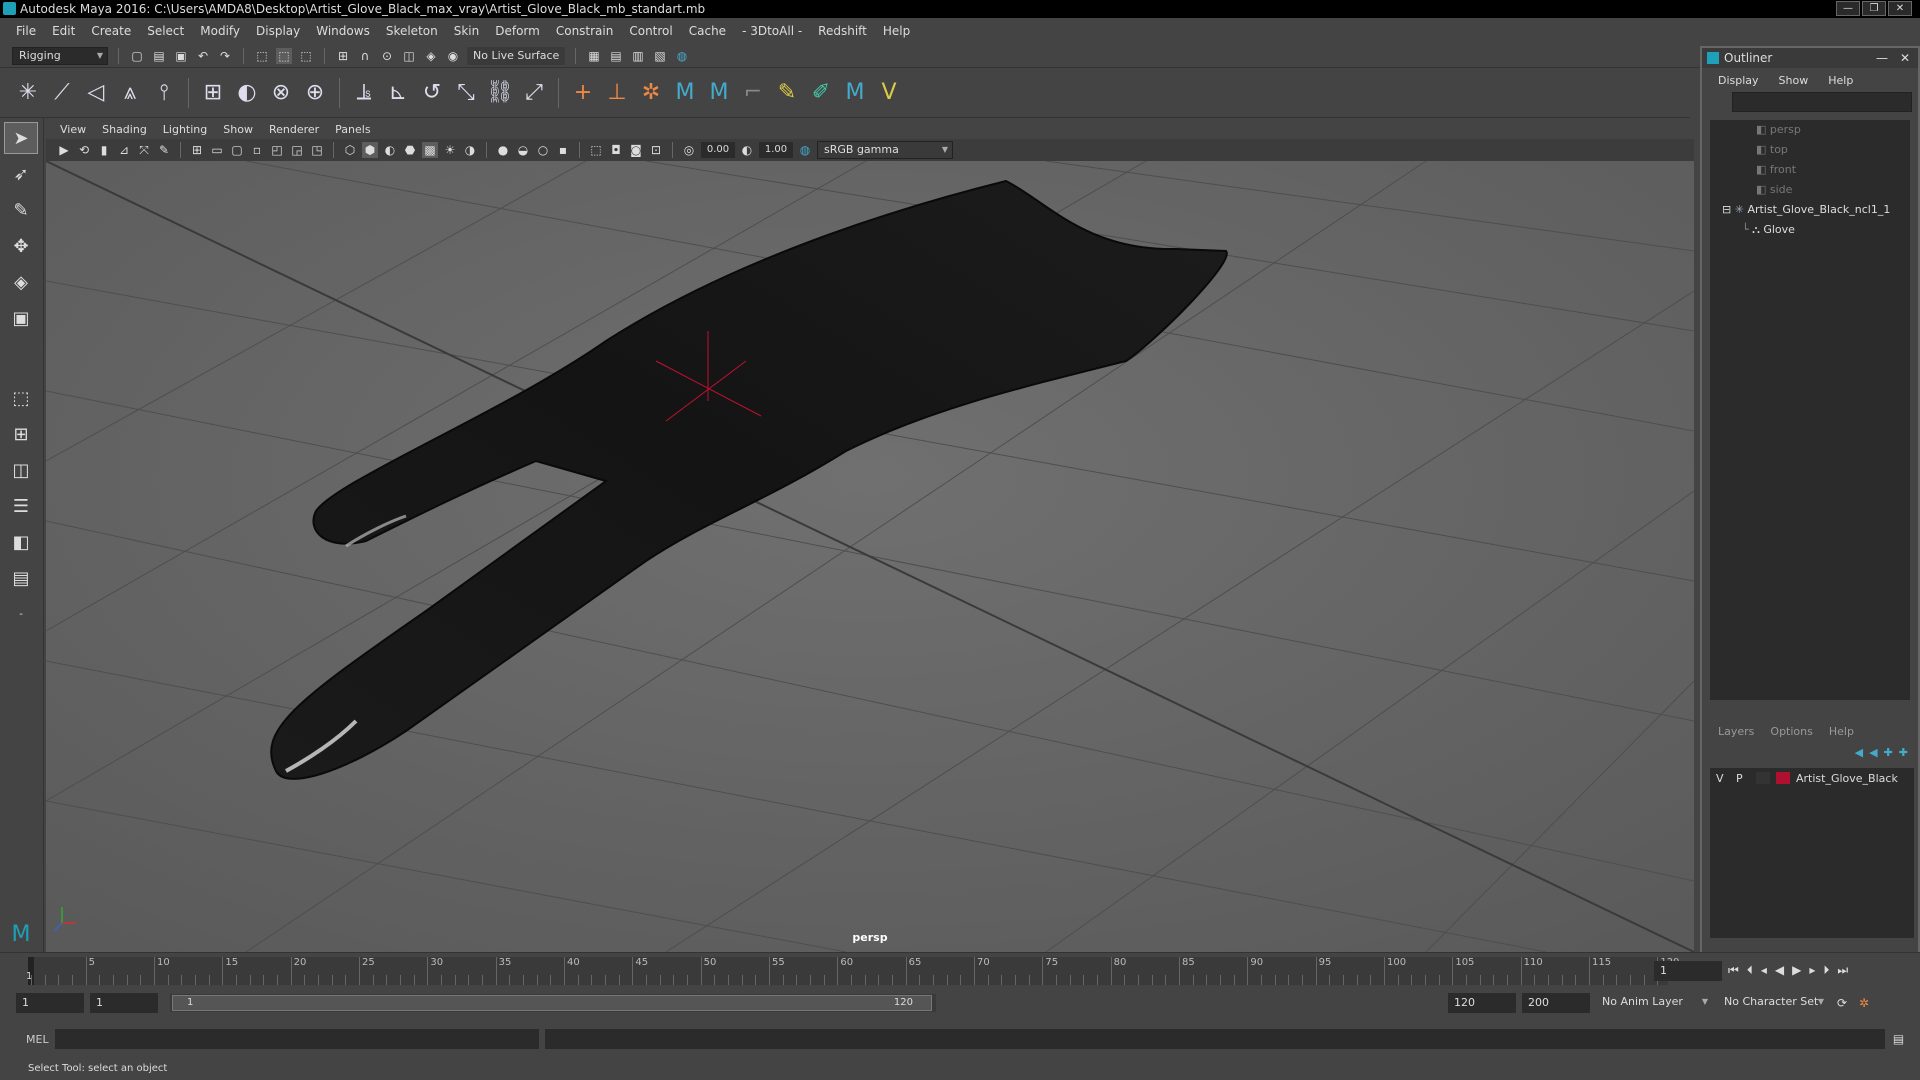 The height and width of the screenshot is (1080, 1920). Describe the element at coordinates (21, 318) in the screenshot. I see `scale-tool-icon: ▣` at that location.